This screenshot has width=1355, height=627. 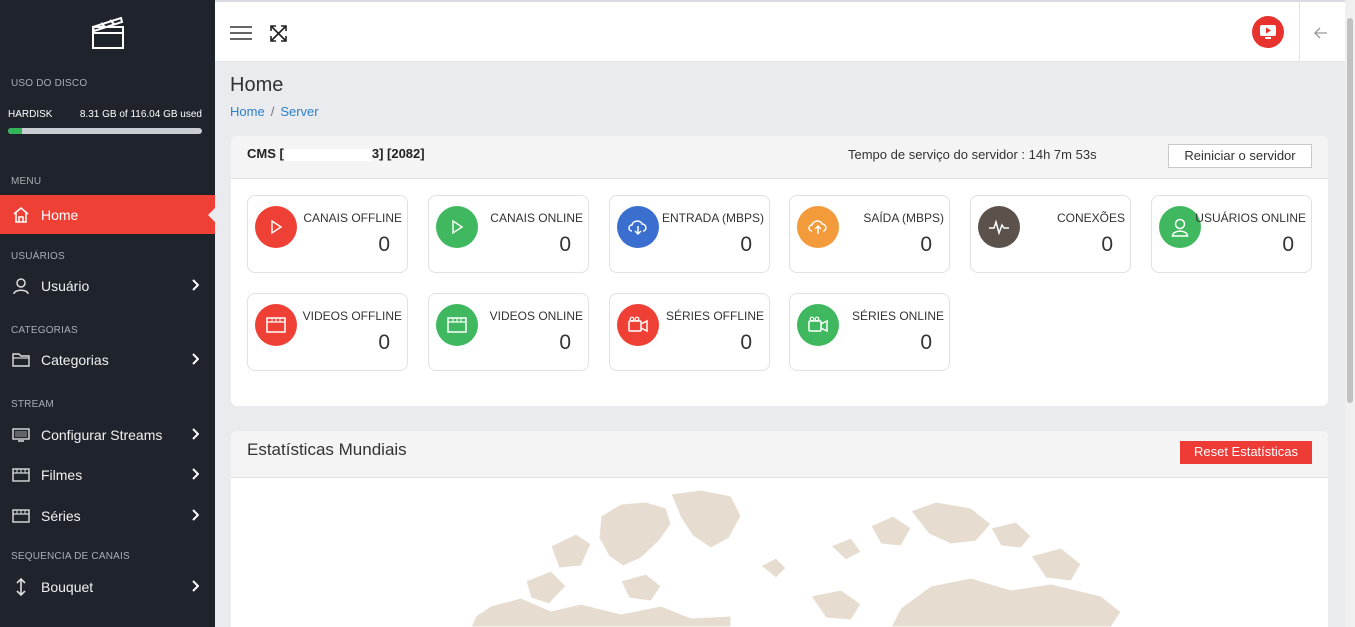 What do you see at coordinates (327, 449) in the screenshot?
I see `world-stats-title: Estatísticas Mundiais` at bounding box center [327, 449].